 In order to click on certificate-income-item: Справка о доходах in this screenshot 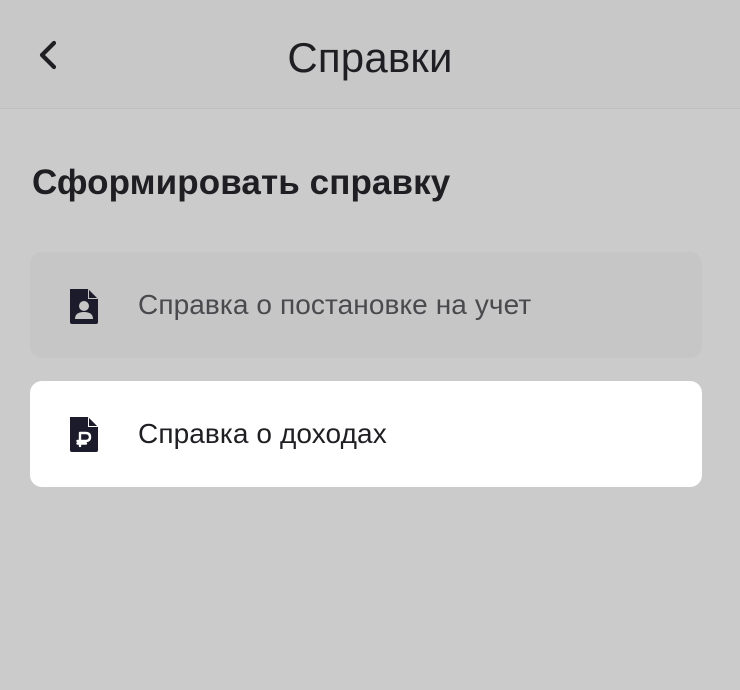, I will do `click(366, 434)`.